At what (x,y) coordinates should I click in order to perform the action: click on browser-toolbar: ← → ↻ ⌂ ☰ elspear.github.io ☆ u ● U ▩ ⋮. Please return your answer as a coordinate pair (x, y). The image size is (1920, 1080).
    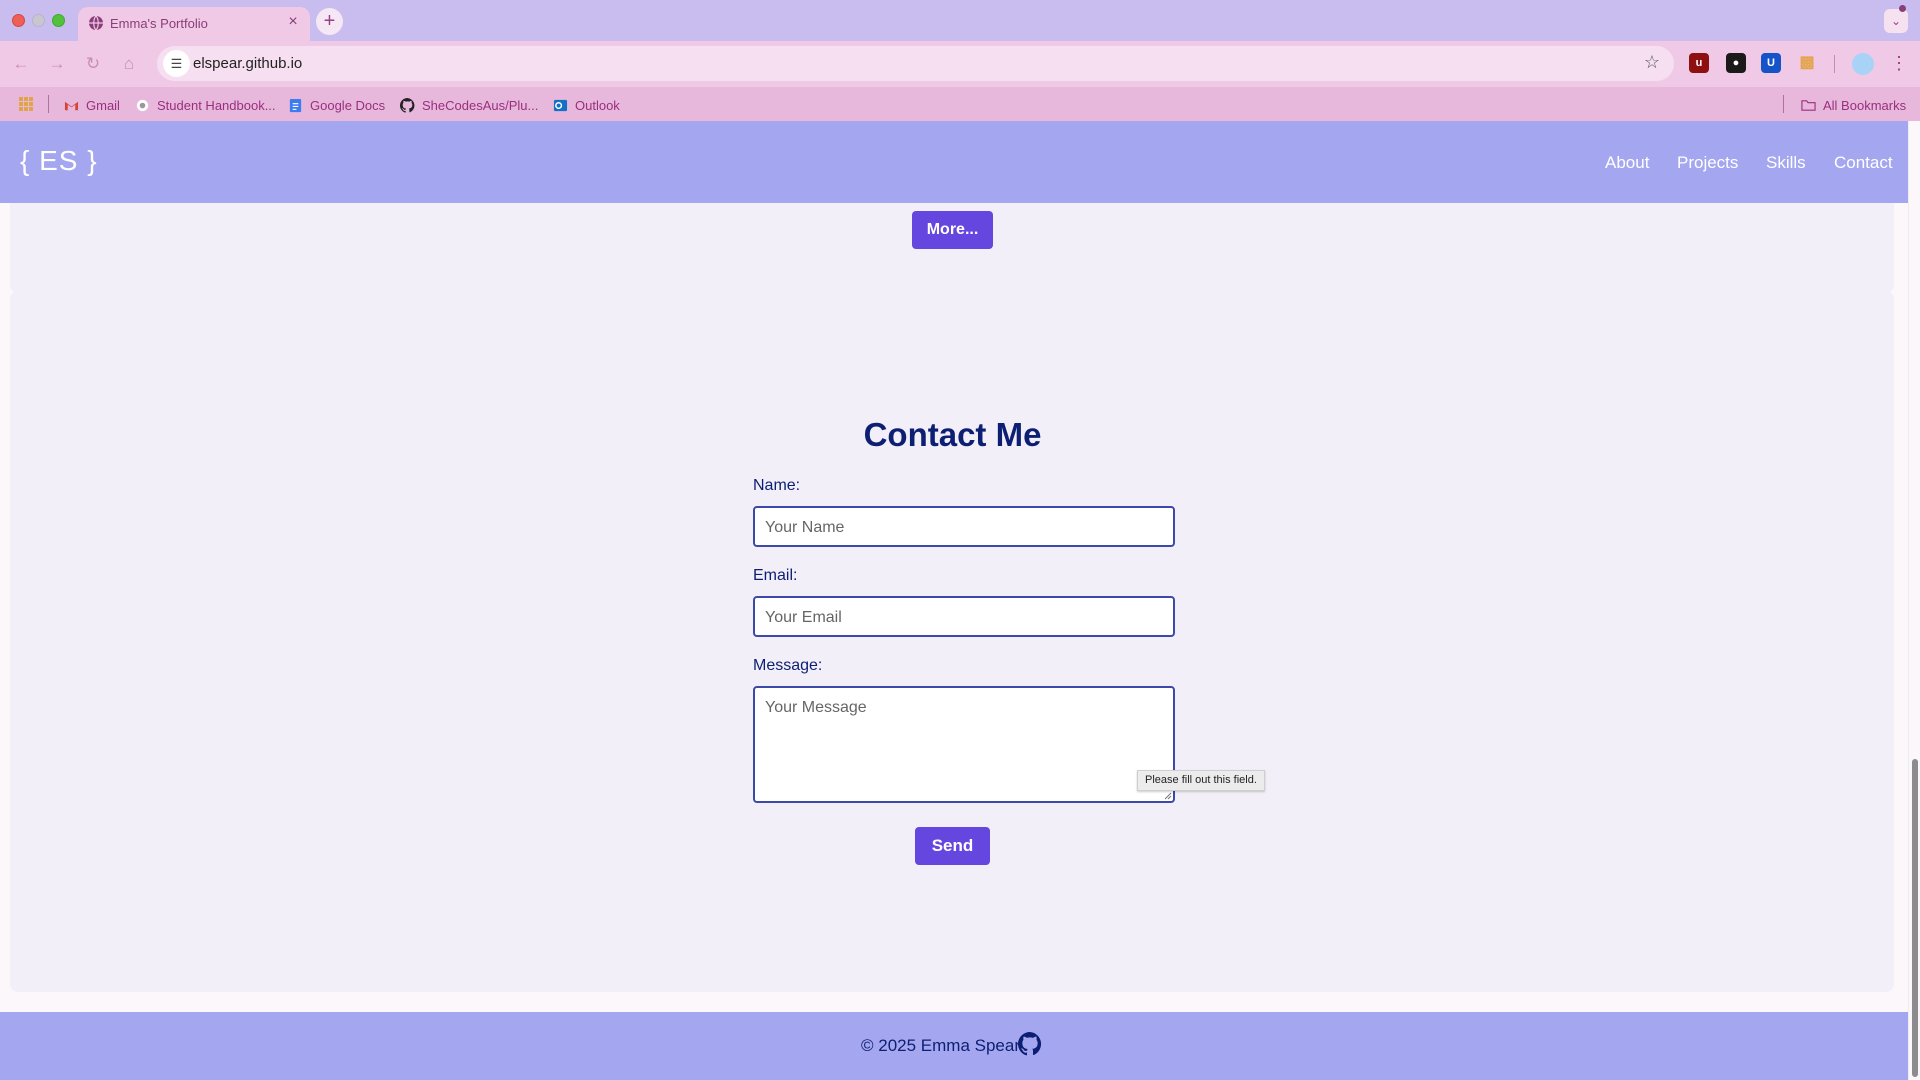
    Looking at the image, I should click on (960, 64).